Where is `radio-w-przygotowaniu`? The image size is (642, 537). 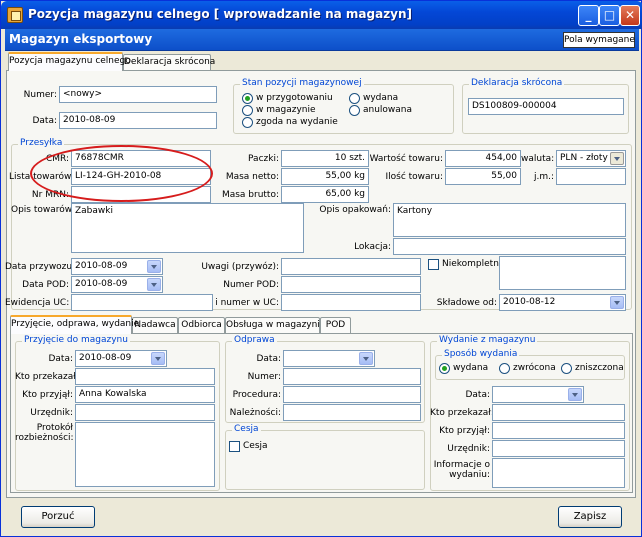
radio-w-przygotowaniu is located at coordinates (247, 98).